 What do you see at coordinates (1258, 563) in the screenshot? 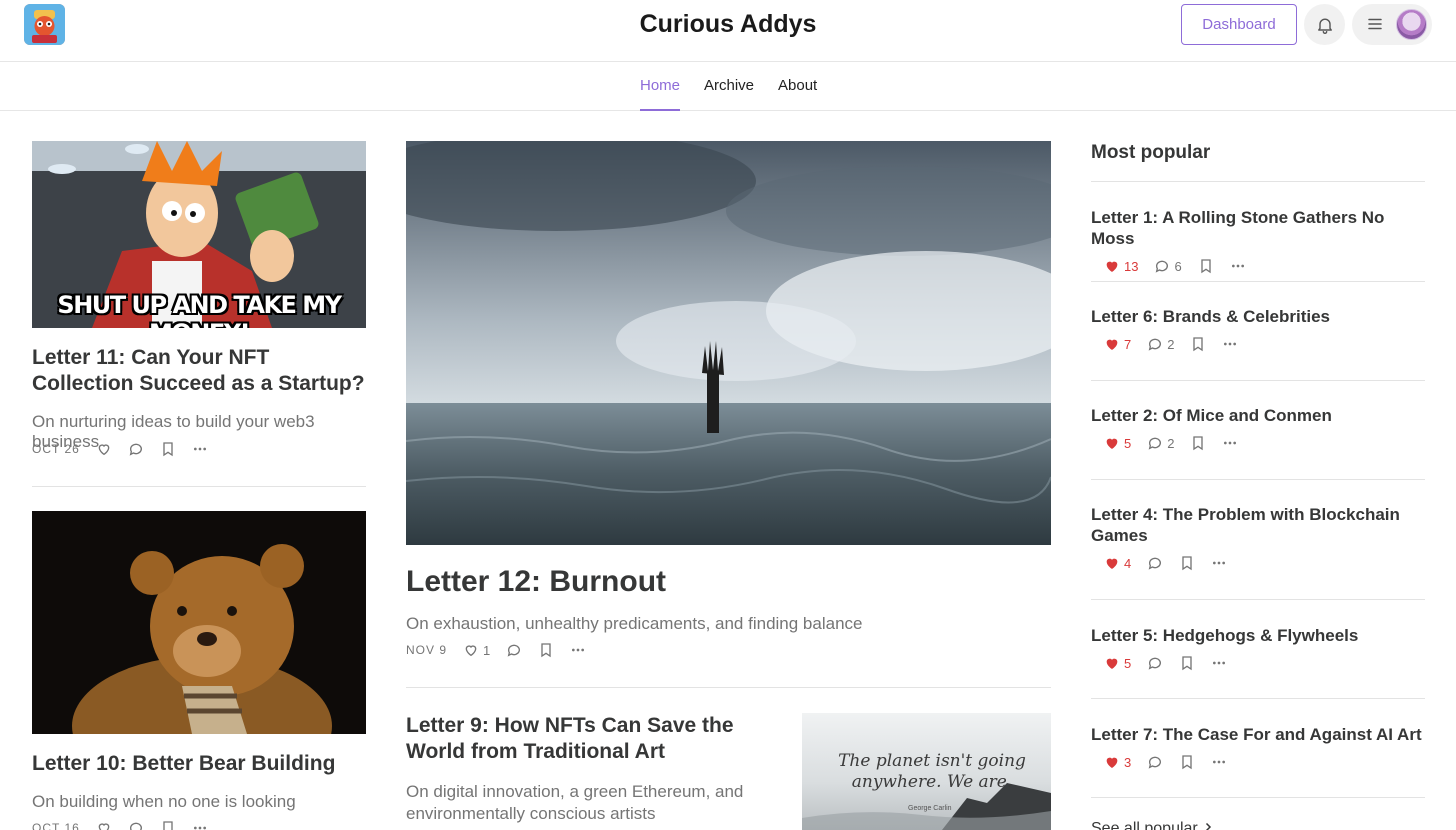
I see `popular-post-meta: 4` at bounding box center [1258, 563].